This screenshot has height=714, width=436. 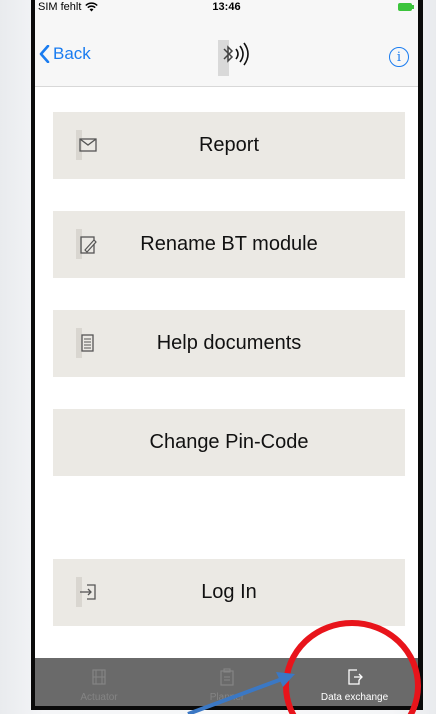 I want to click on clipboard-icon, so click(x=227, y=677).